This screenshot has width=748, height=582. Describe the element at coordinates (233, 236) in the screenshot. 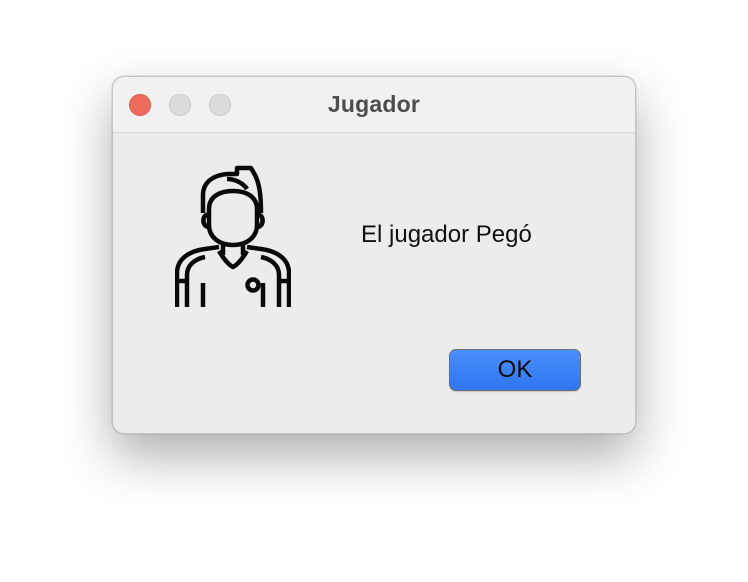

I see `football-player-icon` at that location.